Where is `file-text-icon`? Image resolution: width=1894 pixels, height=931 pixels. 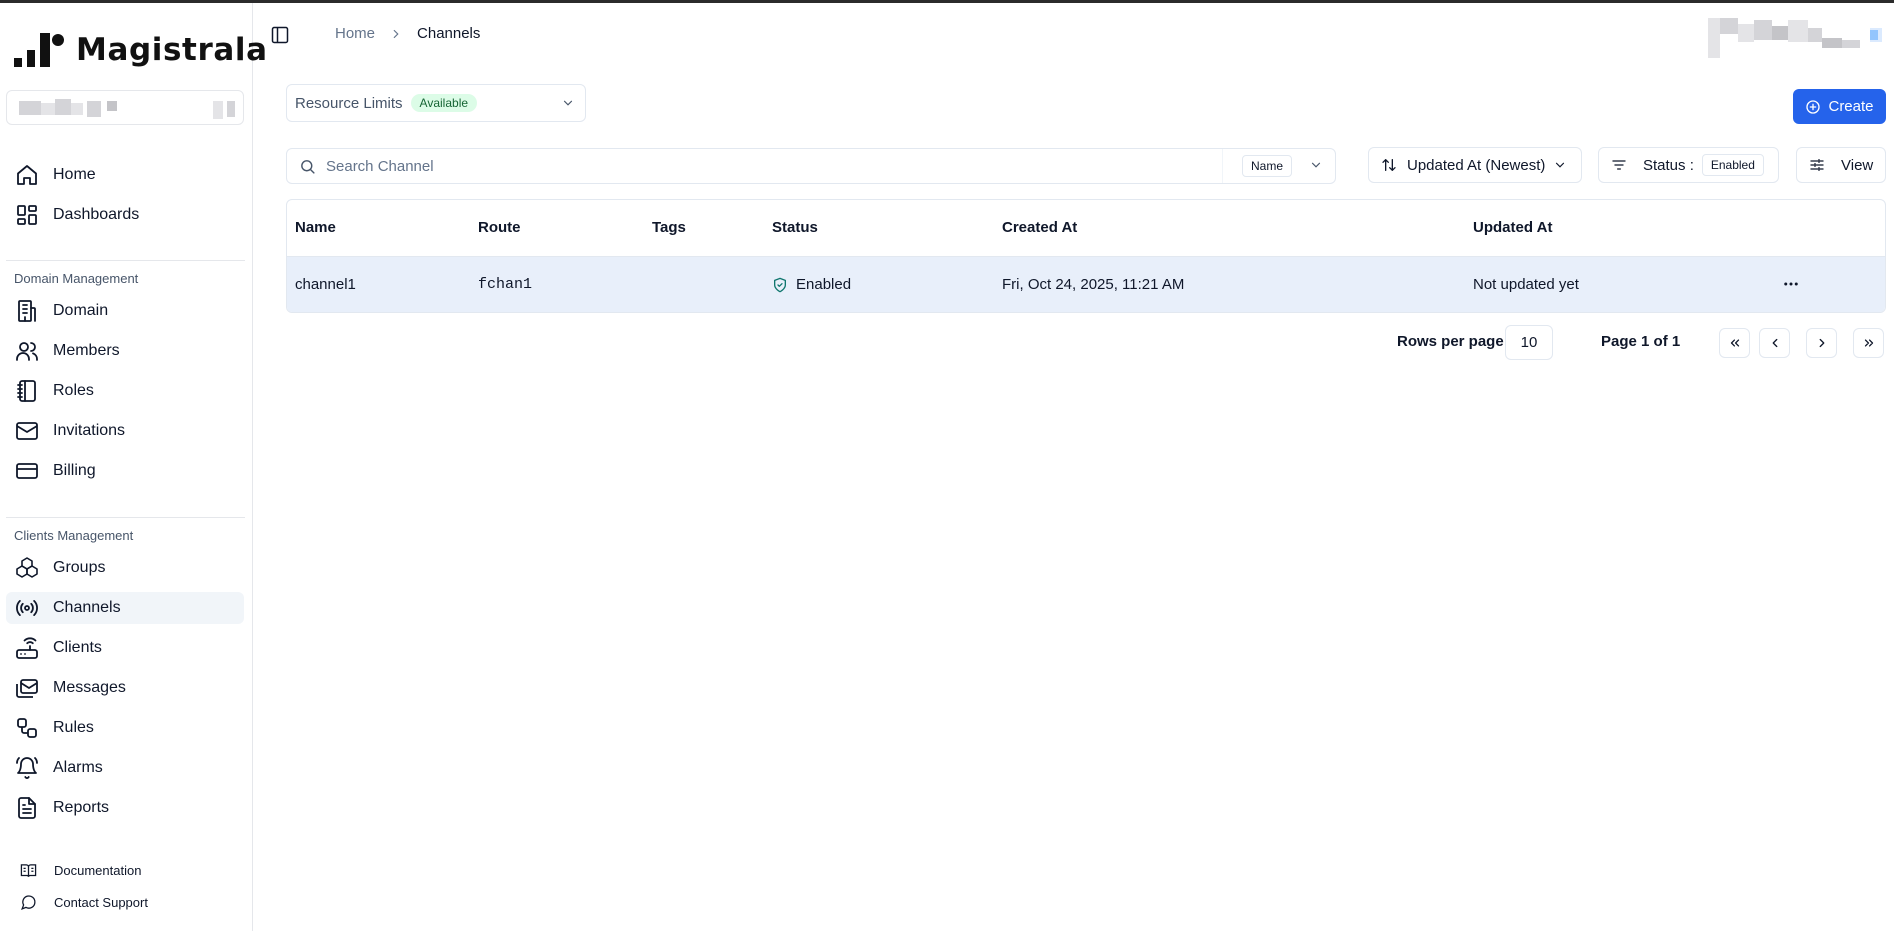 file-text-icon is located at coordinates (27, 808).